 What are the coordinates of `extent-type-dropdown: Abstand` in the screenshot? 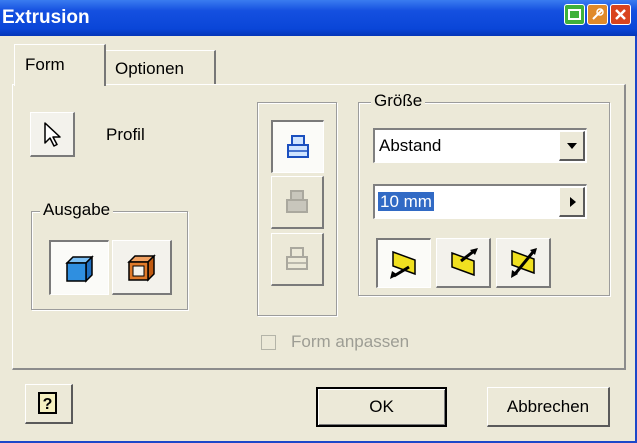 It's located at (480, 145).